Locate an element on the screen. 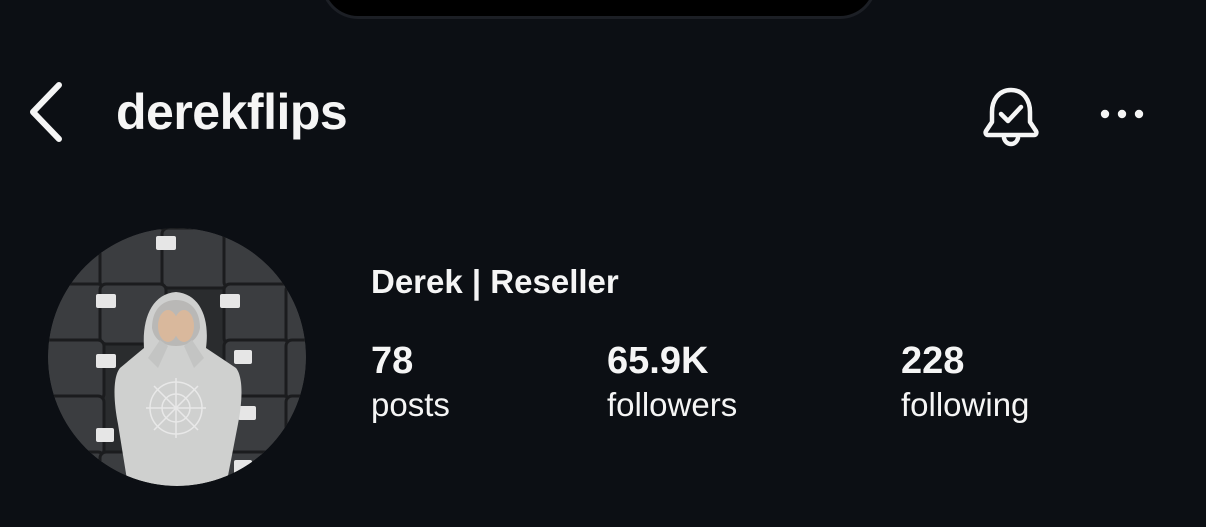 The height and width of the screenshot is (527, 1206). more-options-button is located at coordinates (1122, 114).